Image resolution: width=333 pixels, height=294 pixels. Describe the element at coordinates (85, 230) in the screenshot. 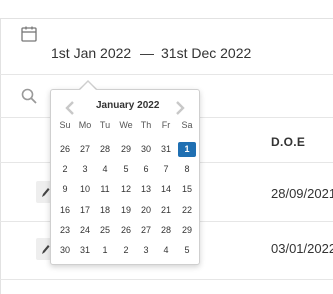

I see `calendar-day: 24` at that location.